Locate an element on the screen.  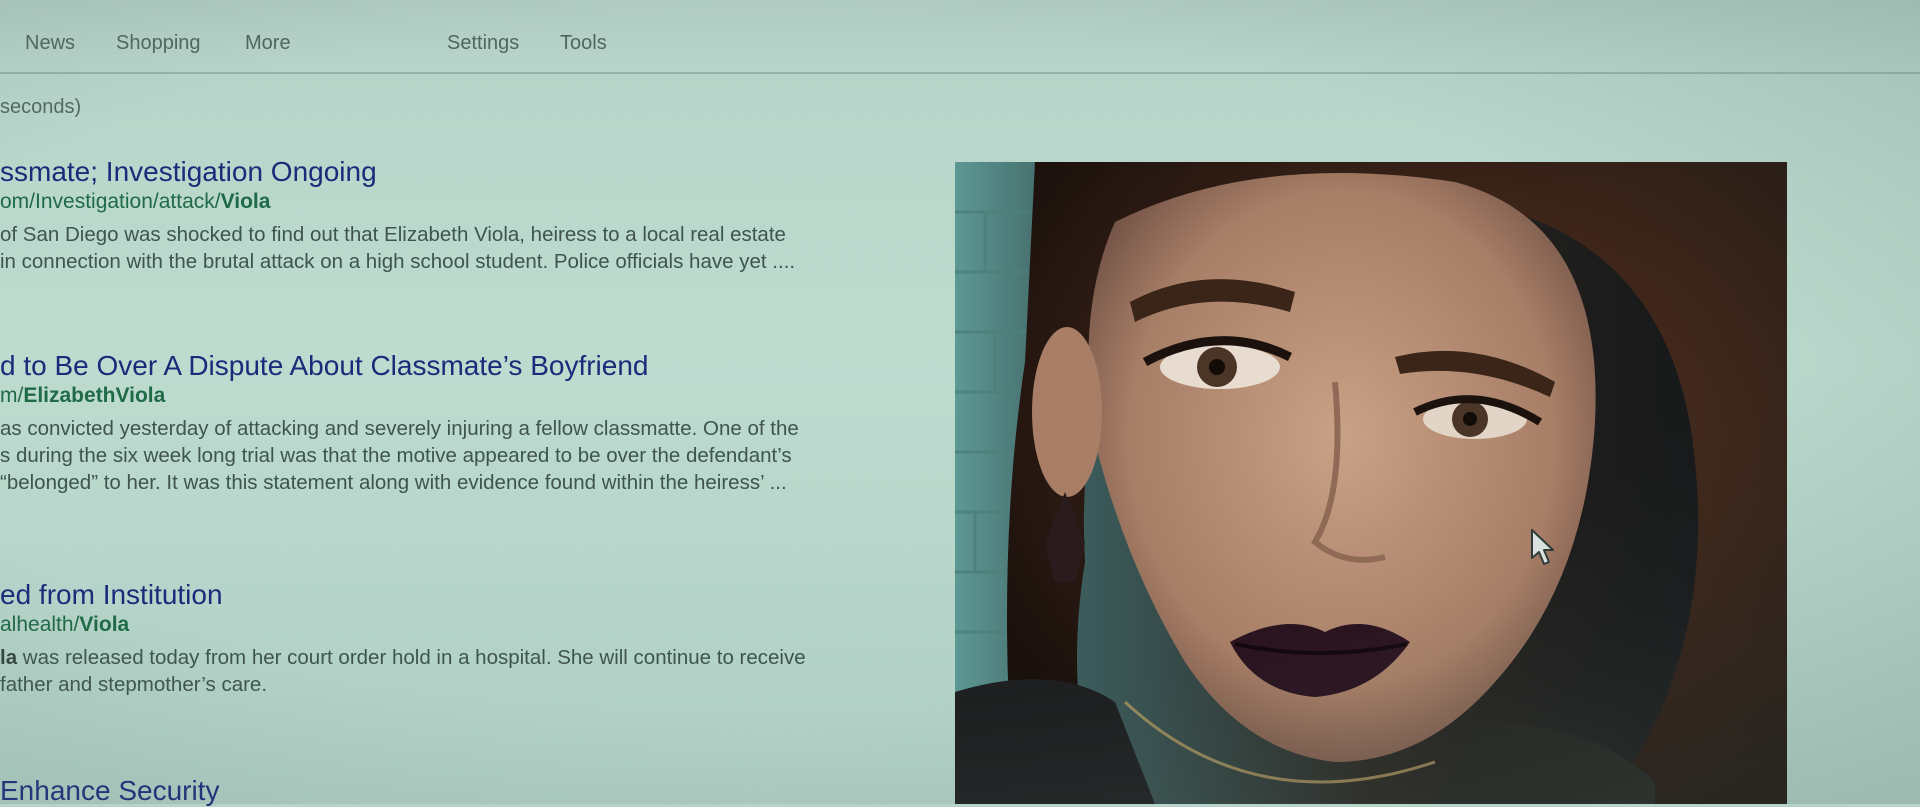
tab-more: More is located at coordinates (268, 43).